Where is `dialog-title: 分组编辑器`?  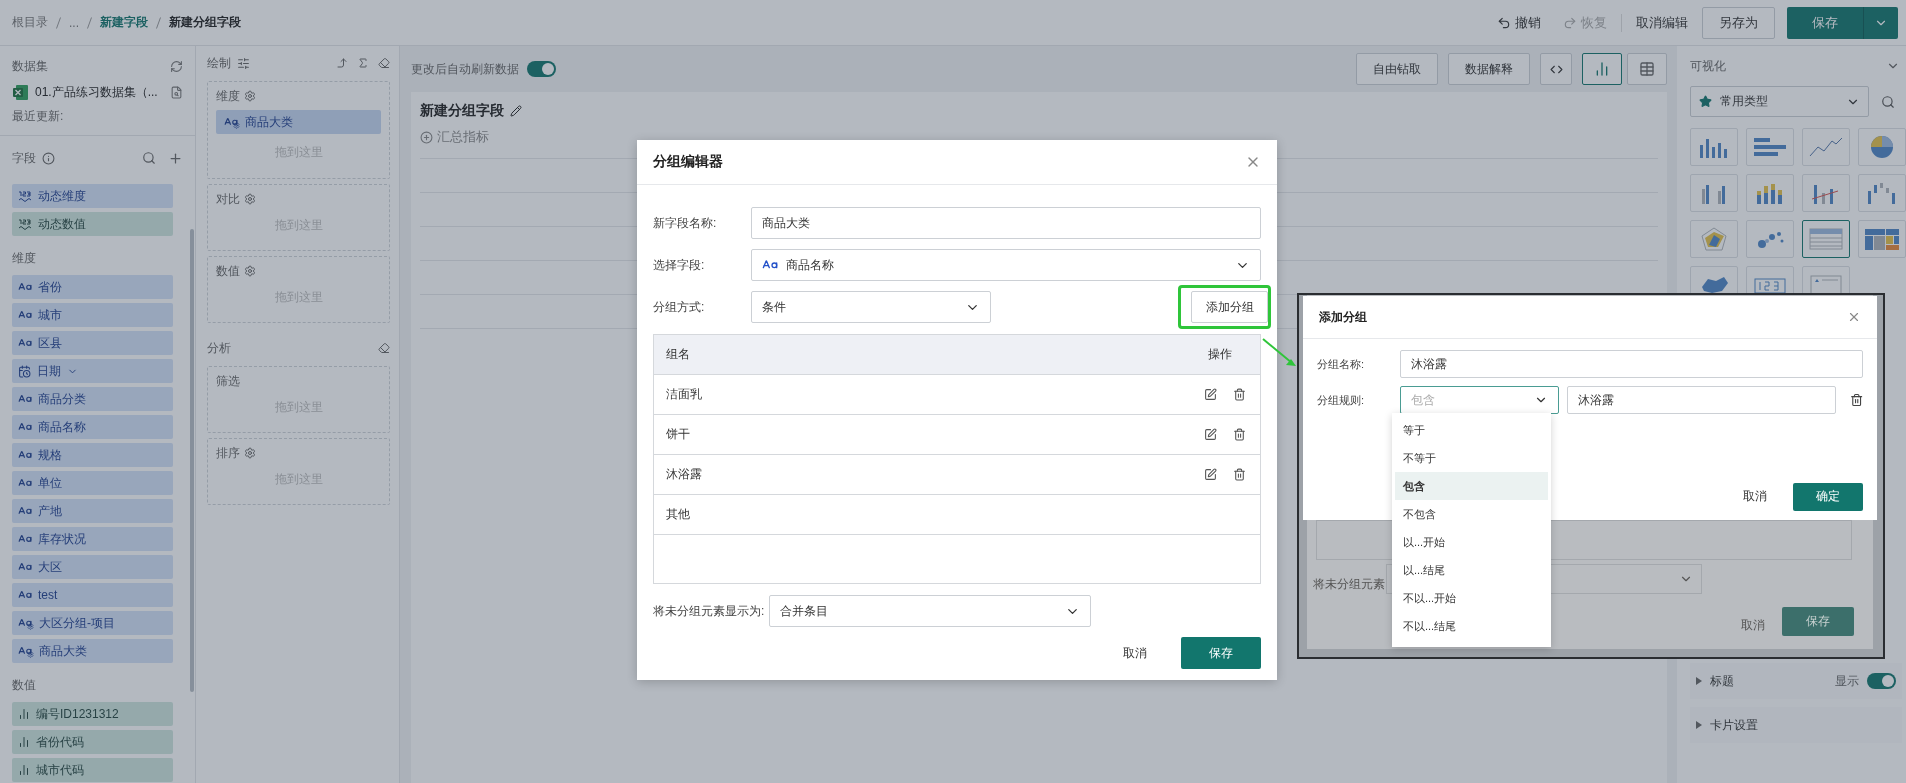 dialog-title: 分组编辑器 is located at coordinates (688, 162).